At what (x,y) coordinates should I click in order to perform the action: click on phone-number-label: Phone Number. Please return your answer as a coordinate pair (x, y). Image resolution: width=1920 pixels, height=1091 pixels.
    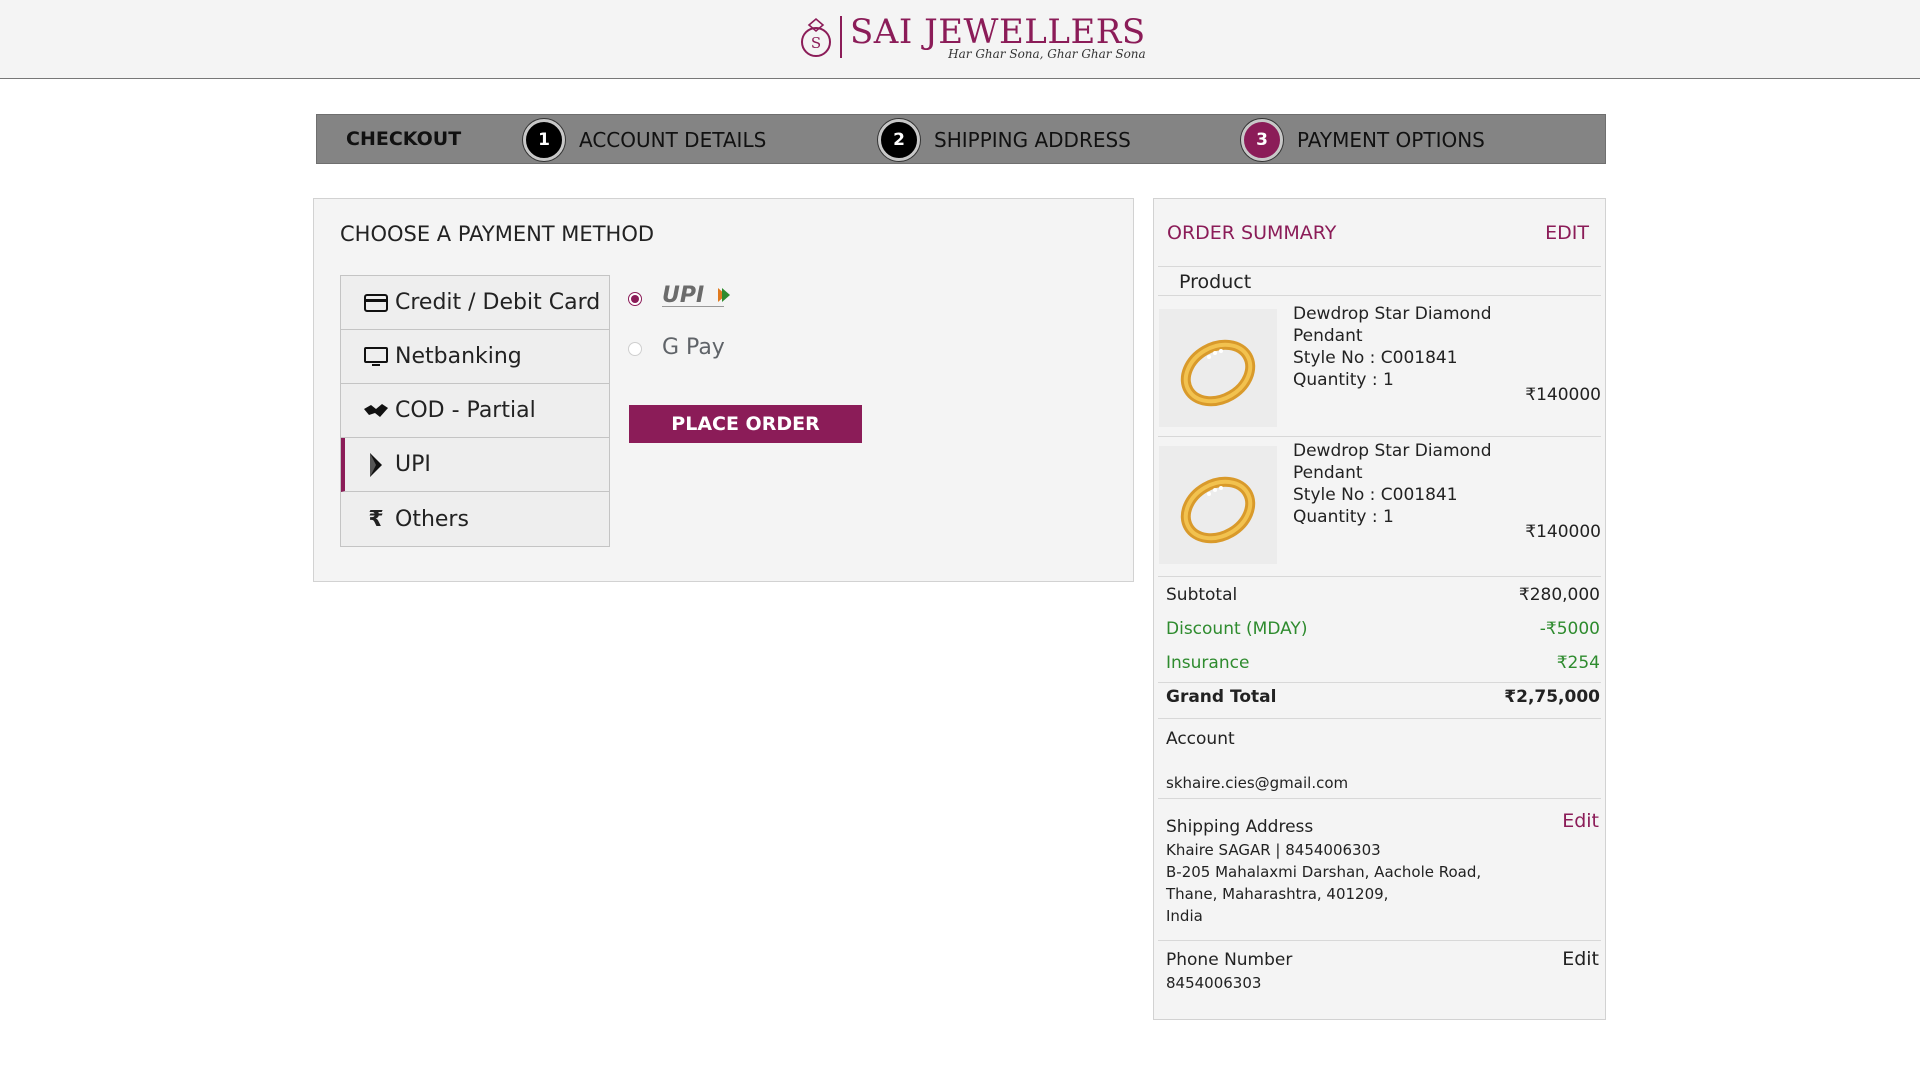
    Looking at the image, I should click on (1229, 960).